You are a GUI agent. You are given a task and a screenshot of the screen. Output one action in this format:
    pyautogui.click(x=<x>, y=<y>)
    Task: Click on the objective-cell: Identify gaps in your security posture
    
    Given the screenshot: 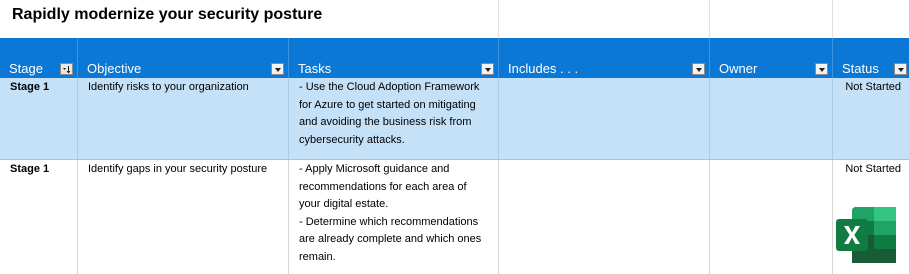 What is the action you would take?
    pyautogui.click(x=183, y=217)
    